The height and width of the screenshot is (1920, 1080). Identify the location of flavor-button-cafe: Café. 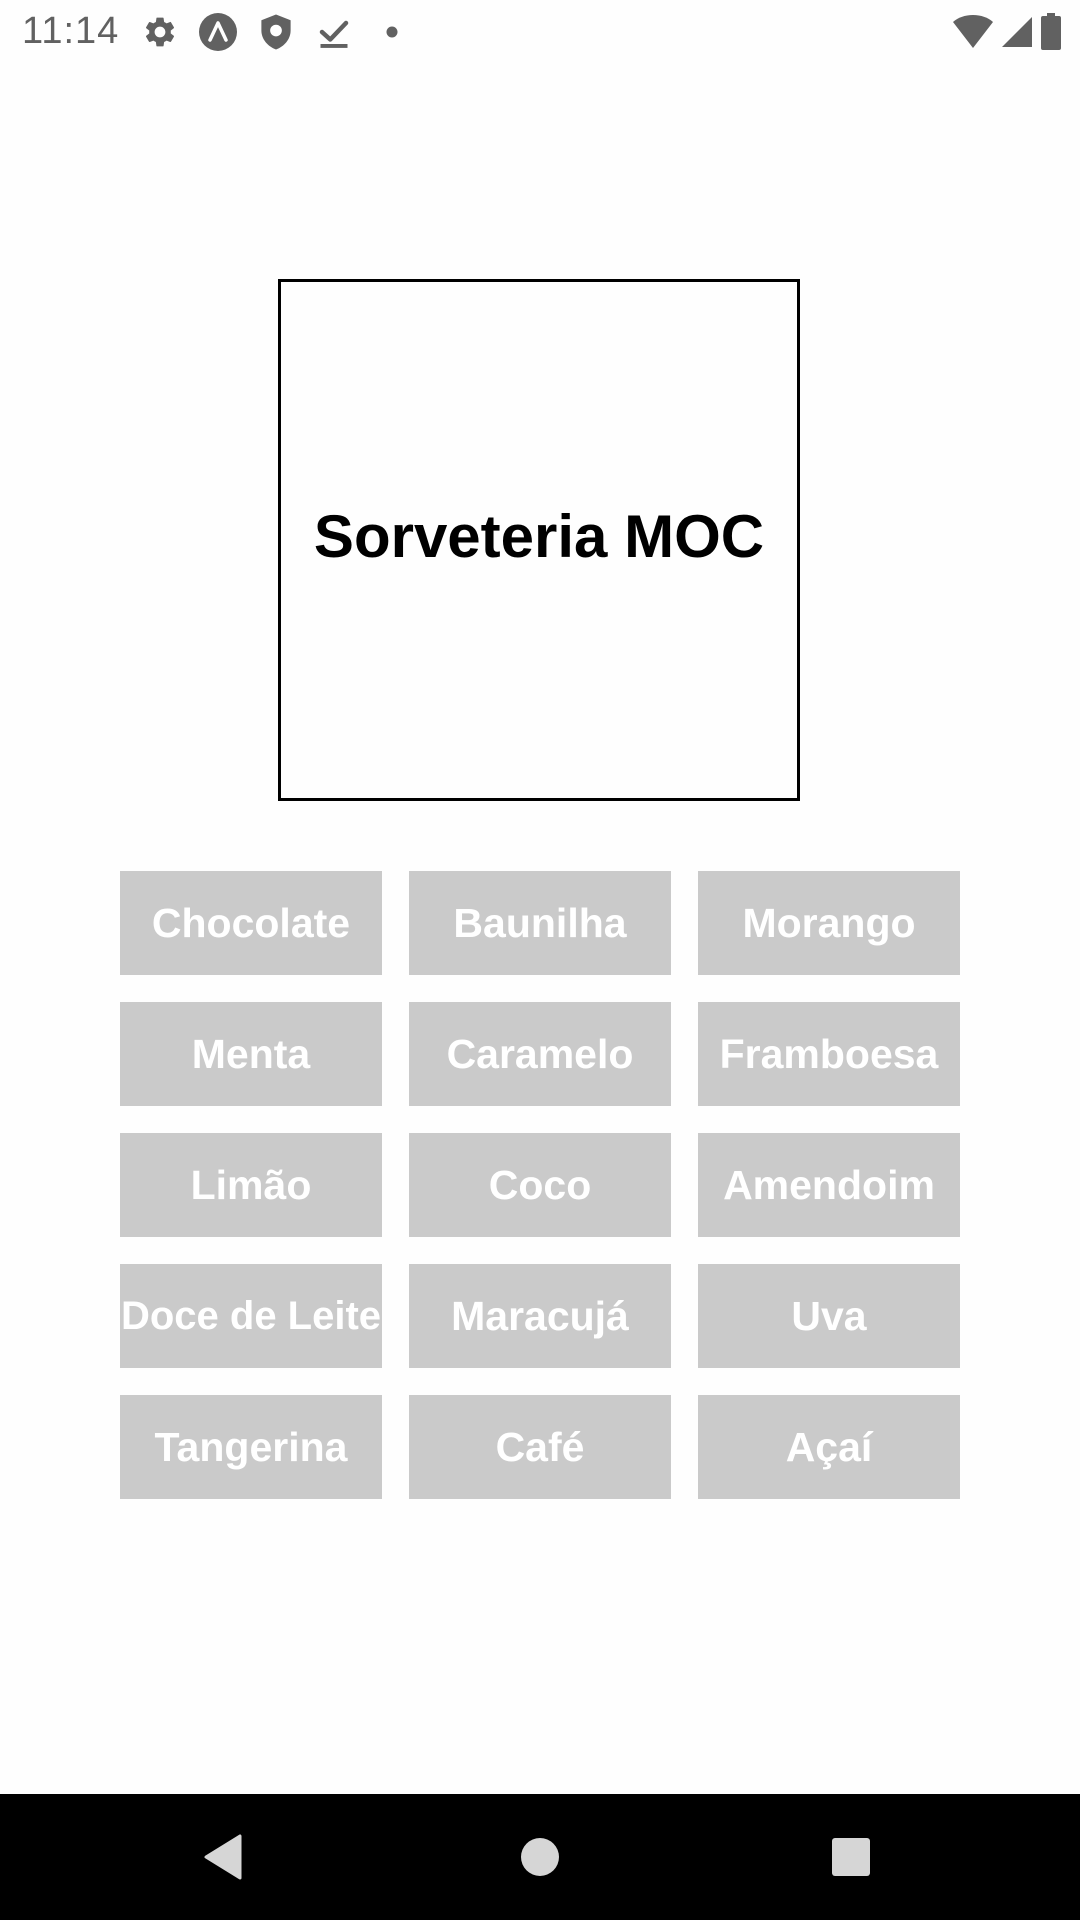
(540, 1447).